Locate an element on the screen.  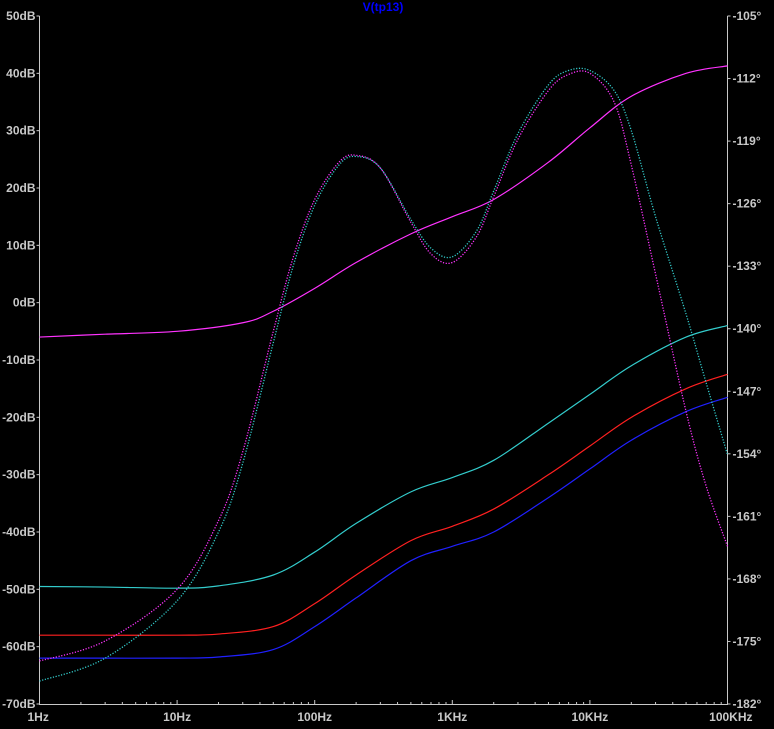
y-left-tick-label: -20dB is located at coordinates (19, 417).